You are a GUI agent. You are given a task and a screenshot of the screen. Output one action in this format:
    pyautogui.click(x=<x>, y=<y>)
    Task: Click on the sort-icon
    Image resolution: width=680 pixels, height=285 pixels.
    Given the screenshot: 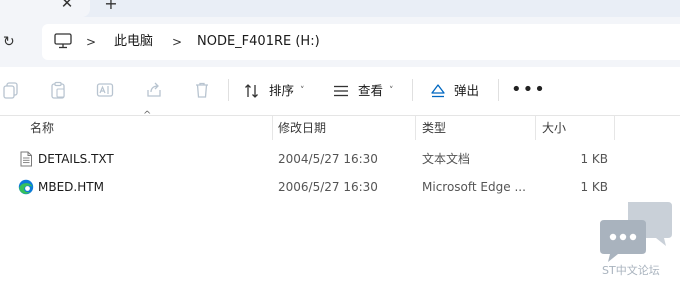 What is the action you would take?
    pyautogui.click(x=251, y=91)
    